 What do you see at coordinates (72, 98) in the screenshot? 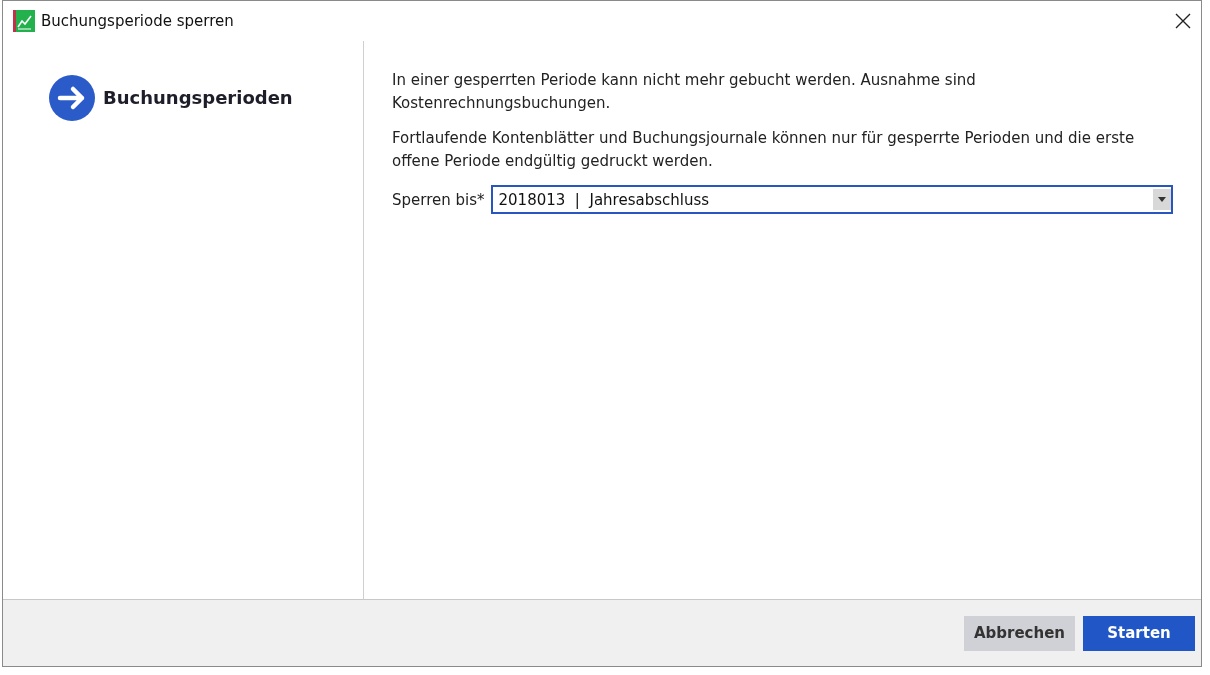
I see `arrow-circle-icon` at bounding box center [72, 98].